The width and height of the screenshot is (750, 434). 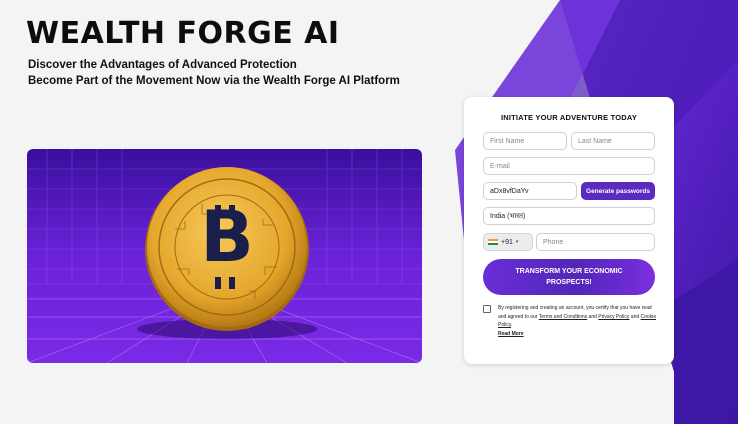 What do you see at coordinates (563, 317) in the screenshot?
I see `terms-link: Terms and Conditions` at bounding box center [563, 317].